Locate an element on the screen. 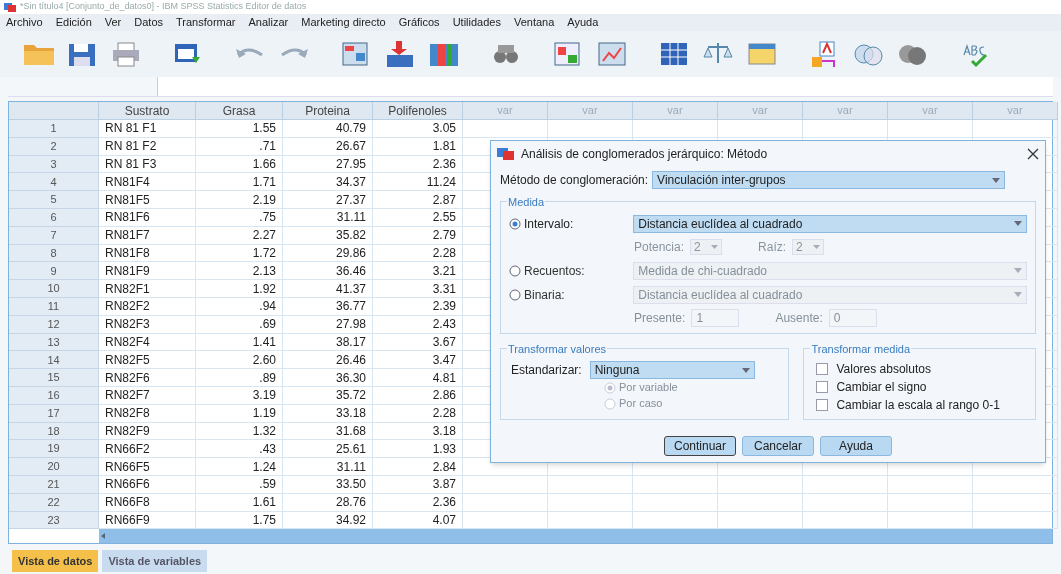  table-cell: RN66F8 is located at coordinates (147, 502).